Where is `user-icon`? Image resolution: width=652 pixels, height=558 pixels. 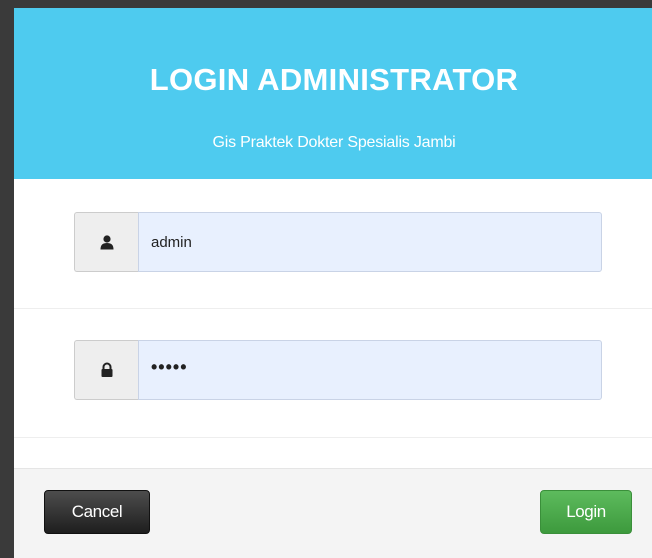
user-icon is located at coordinates (106, 242).